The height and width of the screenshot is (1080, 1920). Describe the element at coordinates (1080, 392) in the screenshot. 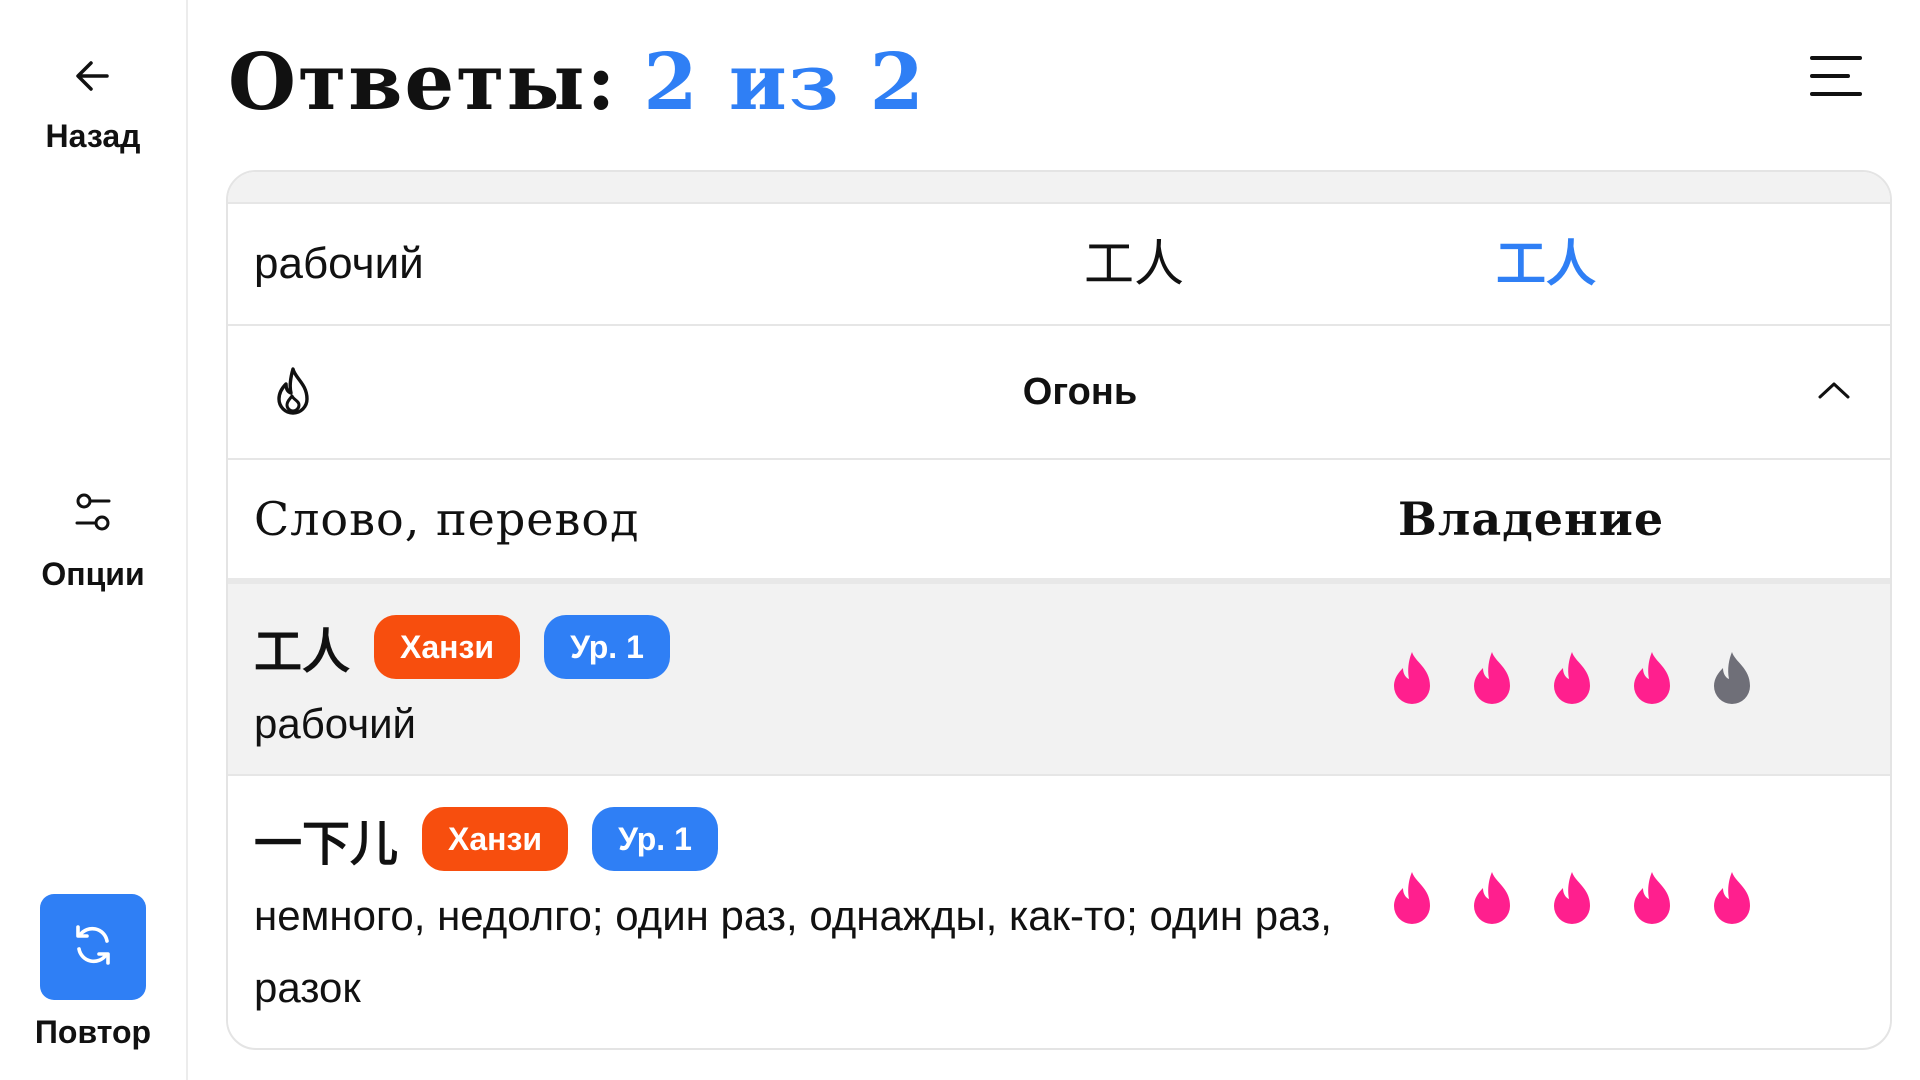

I see `accordion-title: Огонь` at that location.